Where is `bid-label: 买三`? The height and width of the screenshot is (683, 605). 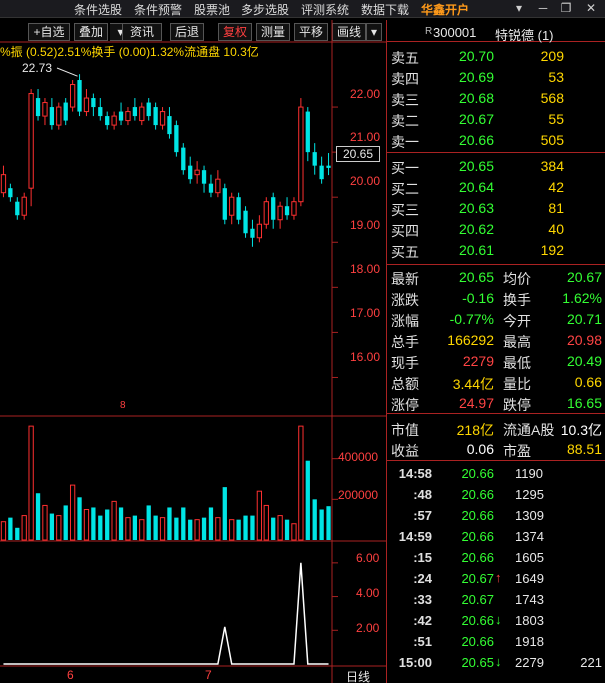 bid-label: 买三 is located at coordinates (405, 210).